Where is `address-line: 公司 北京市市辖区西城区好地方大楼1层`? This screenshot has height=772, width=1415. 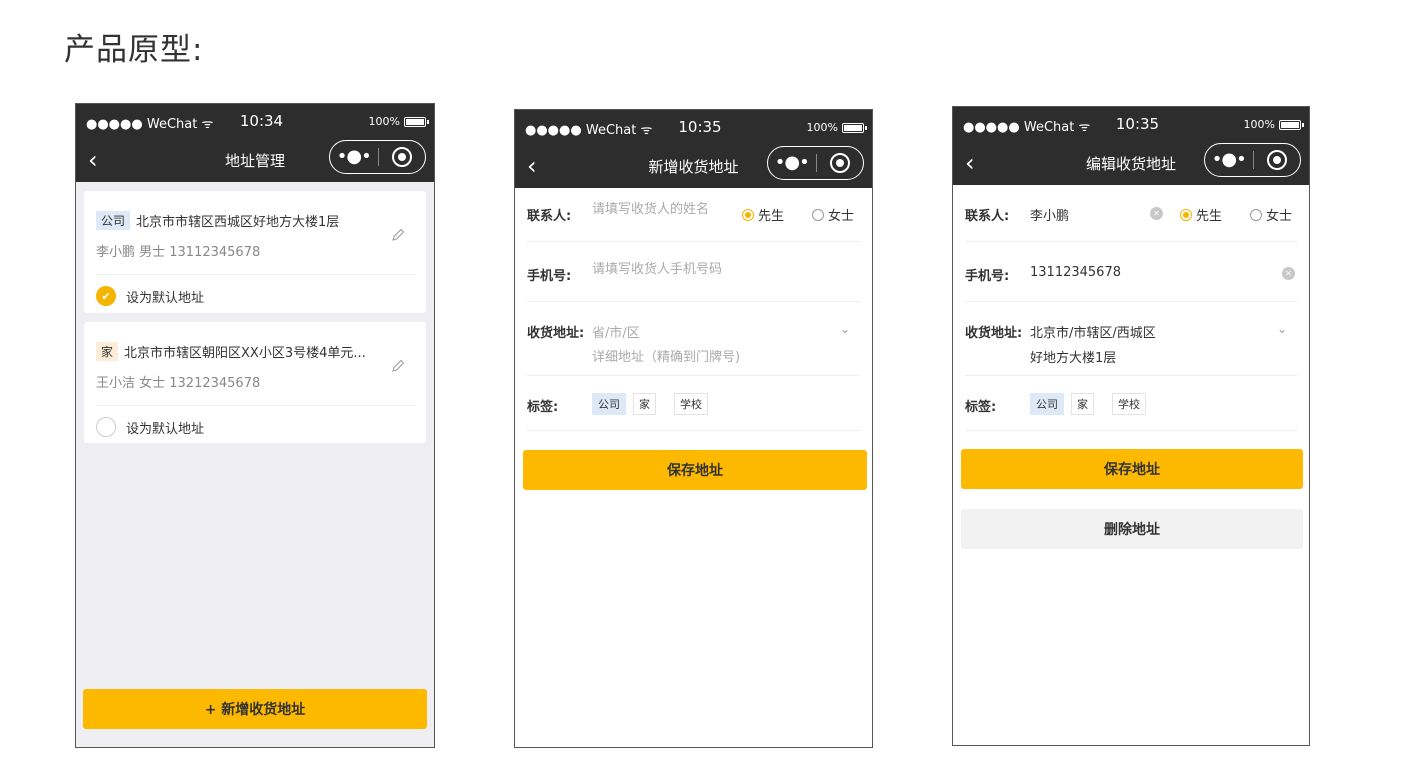
address-line: 公司 北京市市辖区西城区好地方大楼1层 is located at coordinates (217, 220).